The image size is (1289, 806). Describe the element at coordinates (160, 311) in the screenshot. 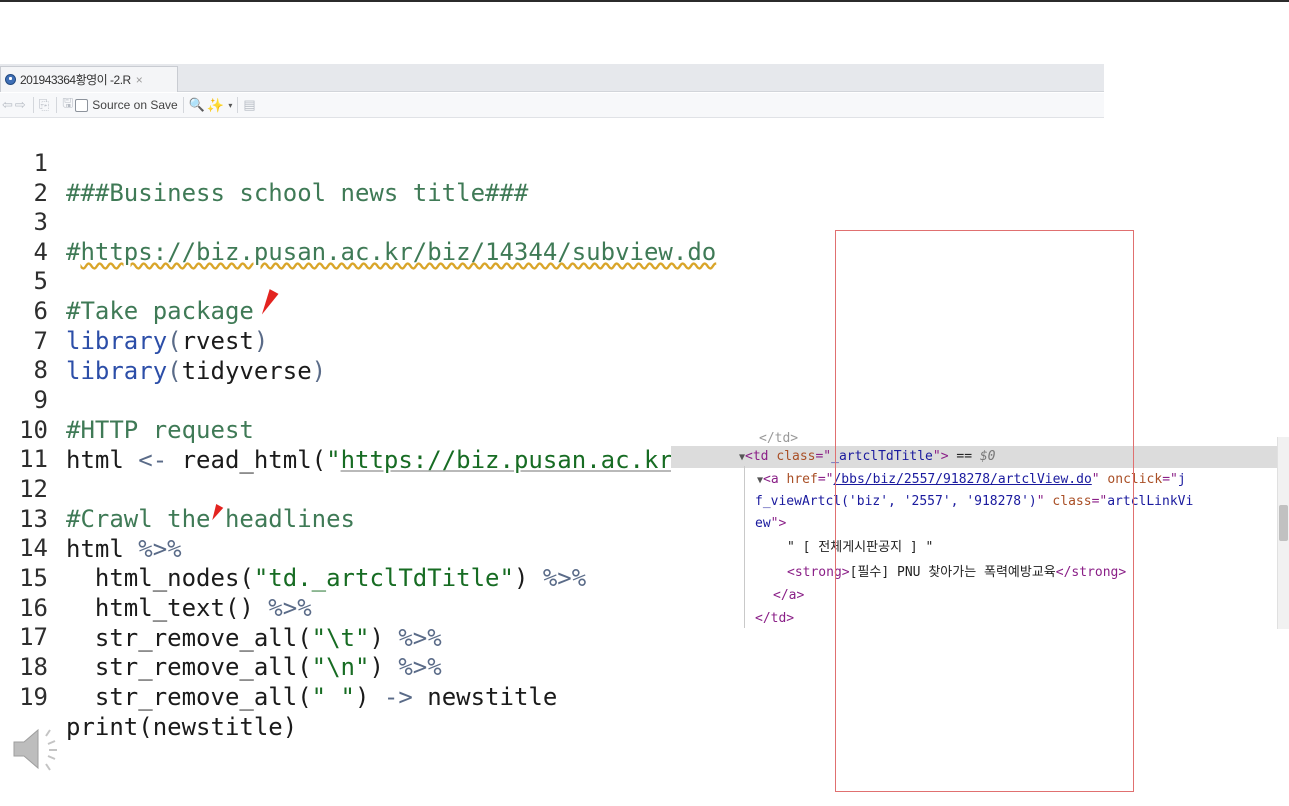

I see `code-text: #Take package` at that location.